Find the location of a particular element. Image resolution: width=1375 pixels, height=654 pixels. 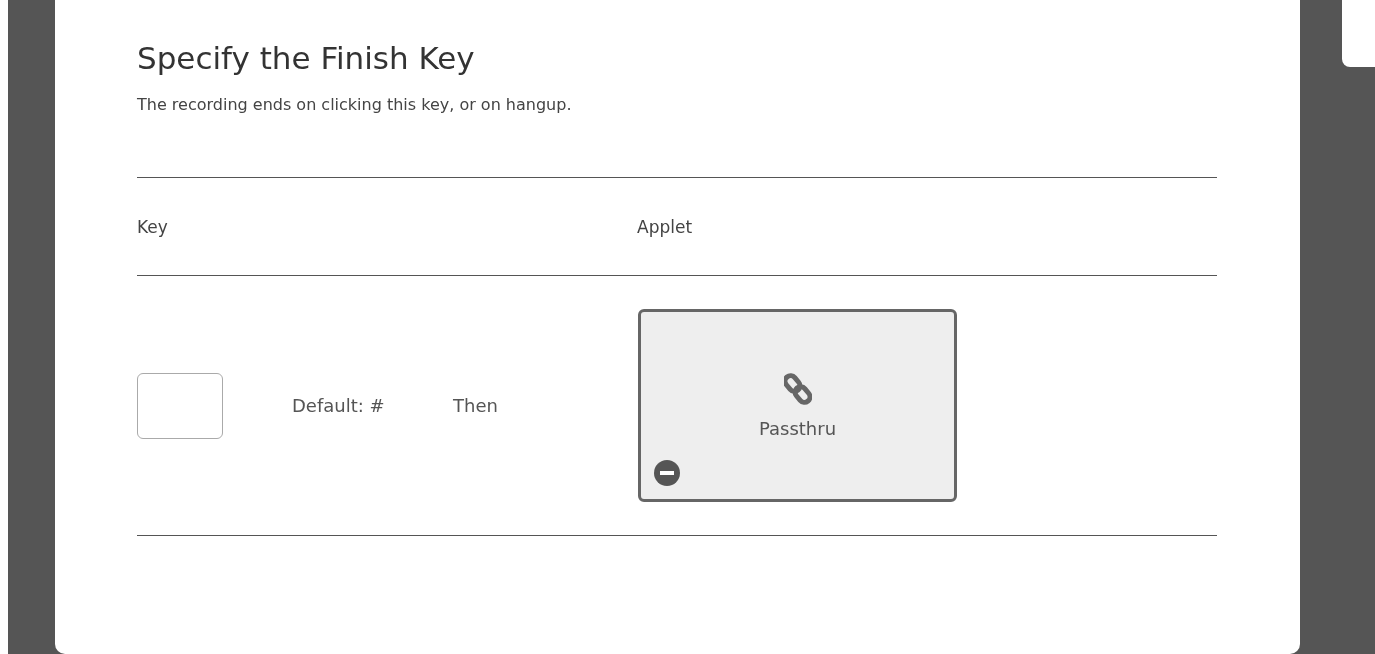

dialog-title: Specify the Finish Key is located at coordinates (306, 59).